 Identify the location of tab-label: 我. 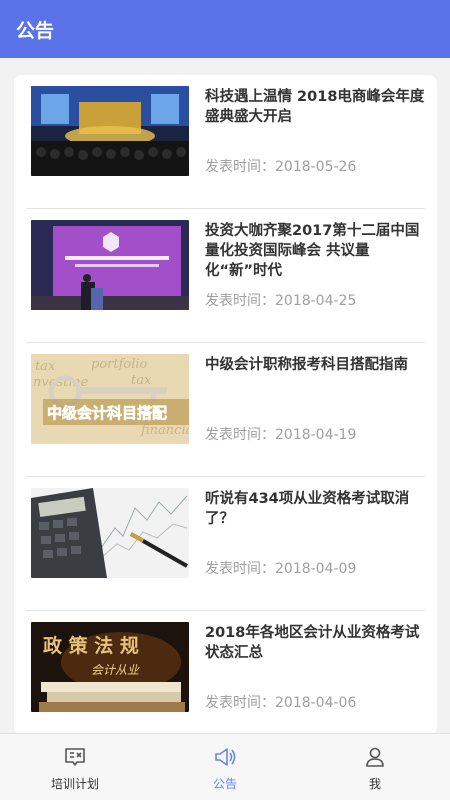
(374, 784).